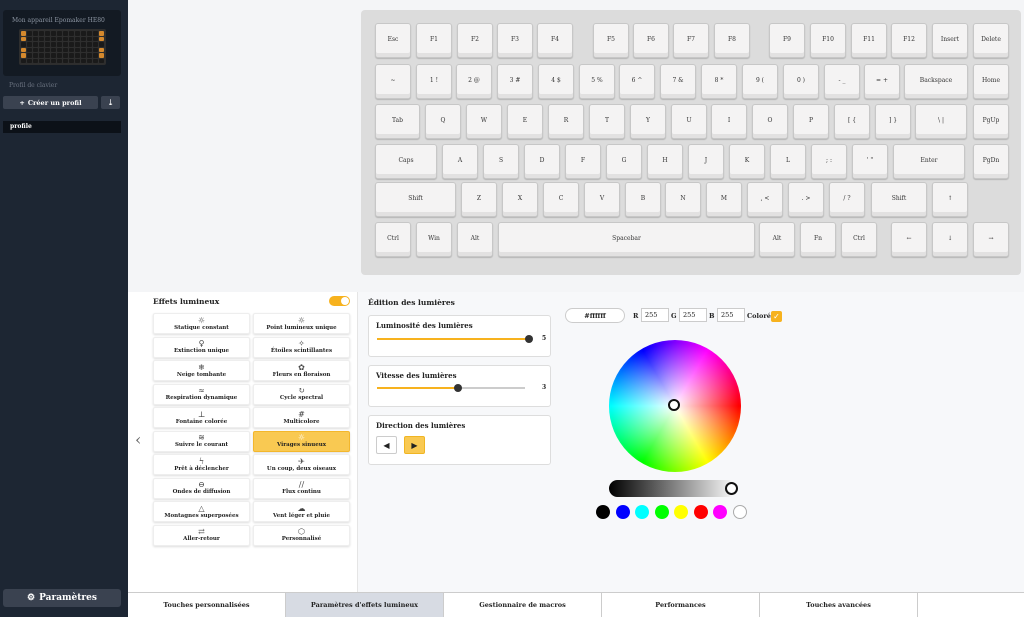 This screenshot has height=617, width=1024. I want to click on effects-toggle, so click(339, 301).